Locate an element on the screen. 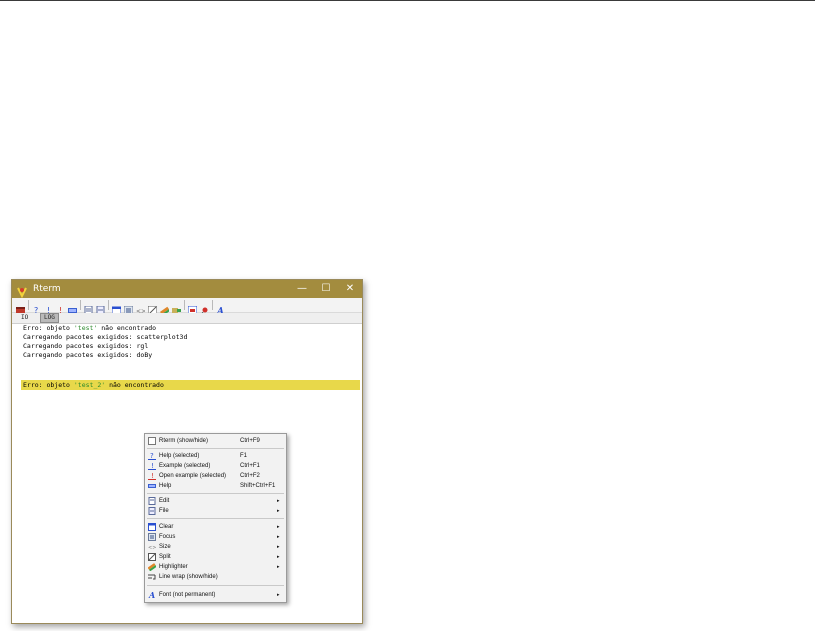  console-line-highlighted: Erro: objeto 'test_2' não encontrado is located at coordinates (93, 385).